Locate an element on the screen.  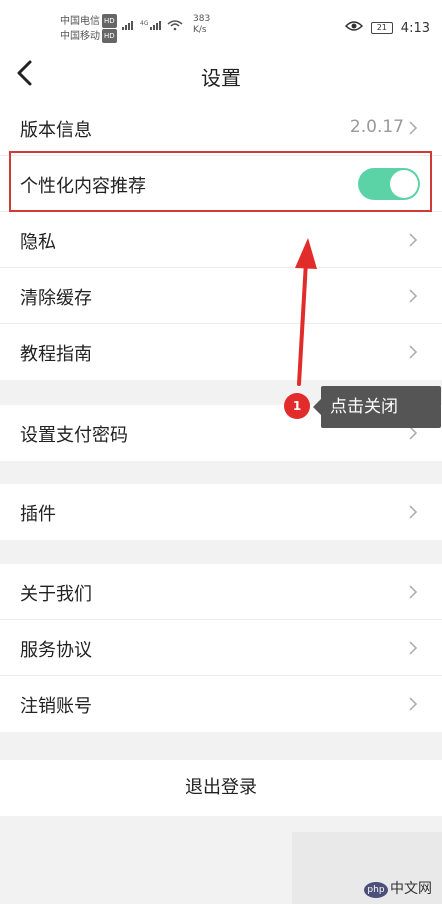
logout-button: 退出登录 is located at coordinates (221, 788).